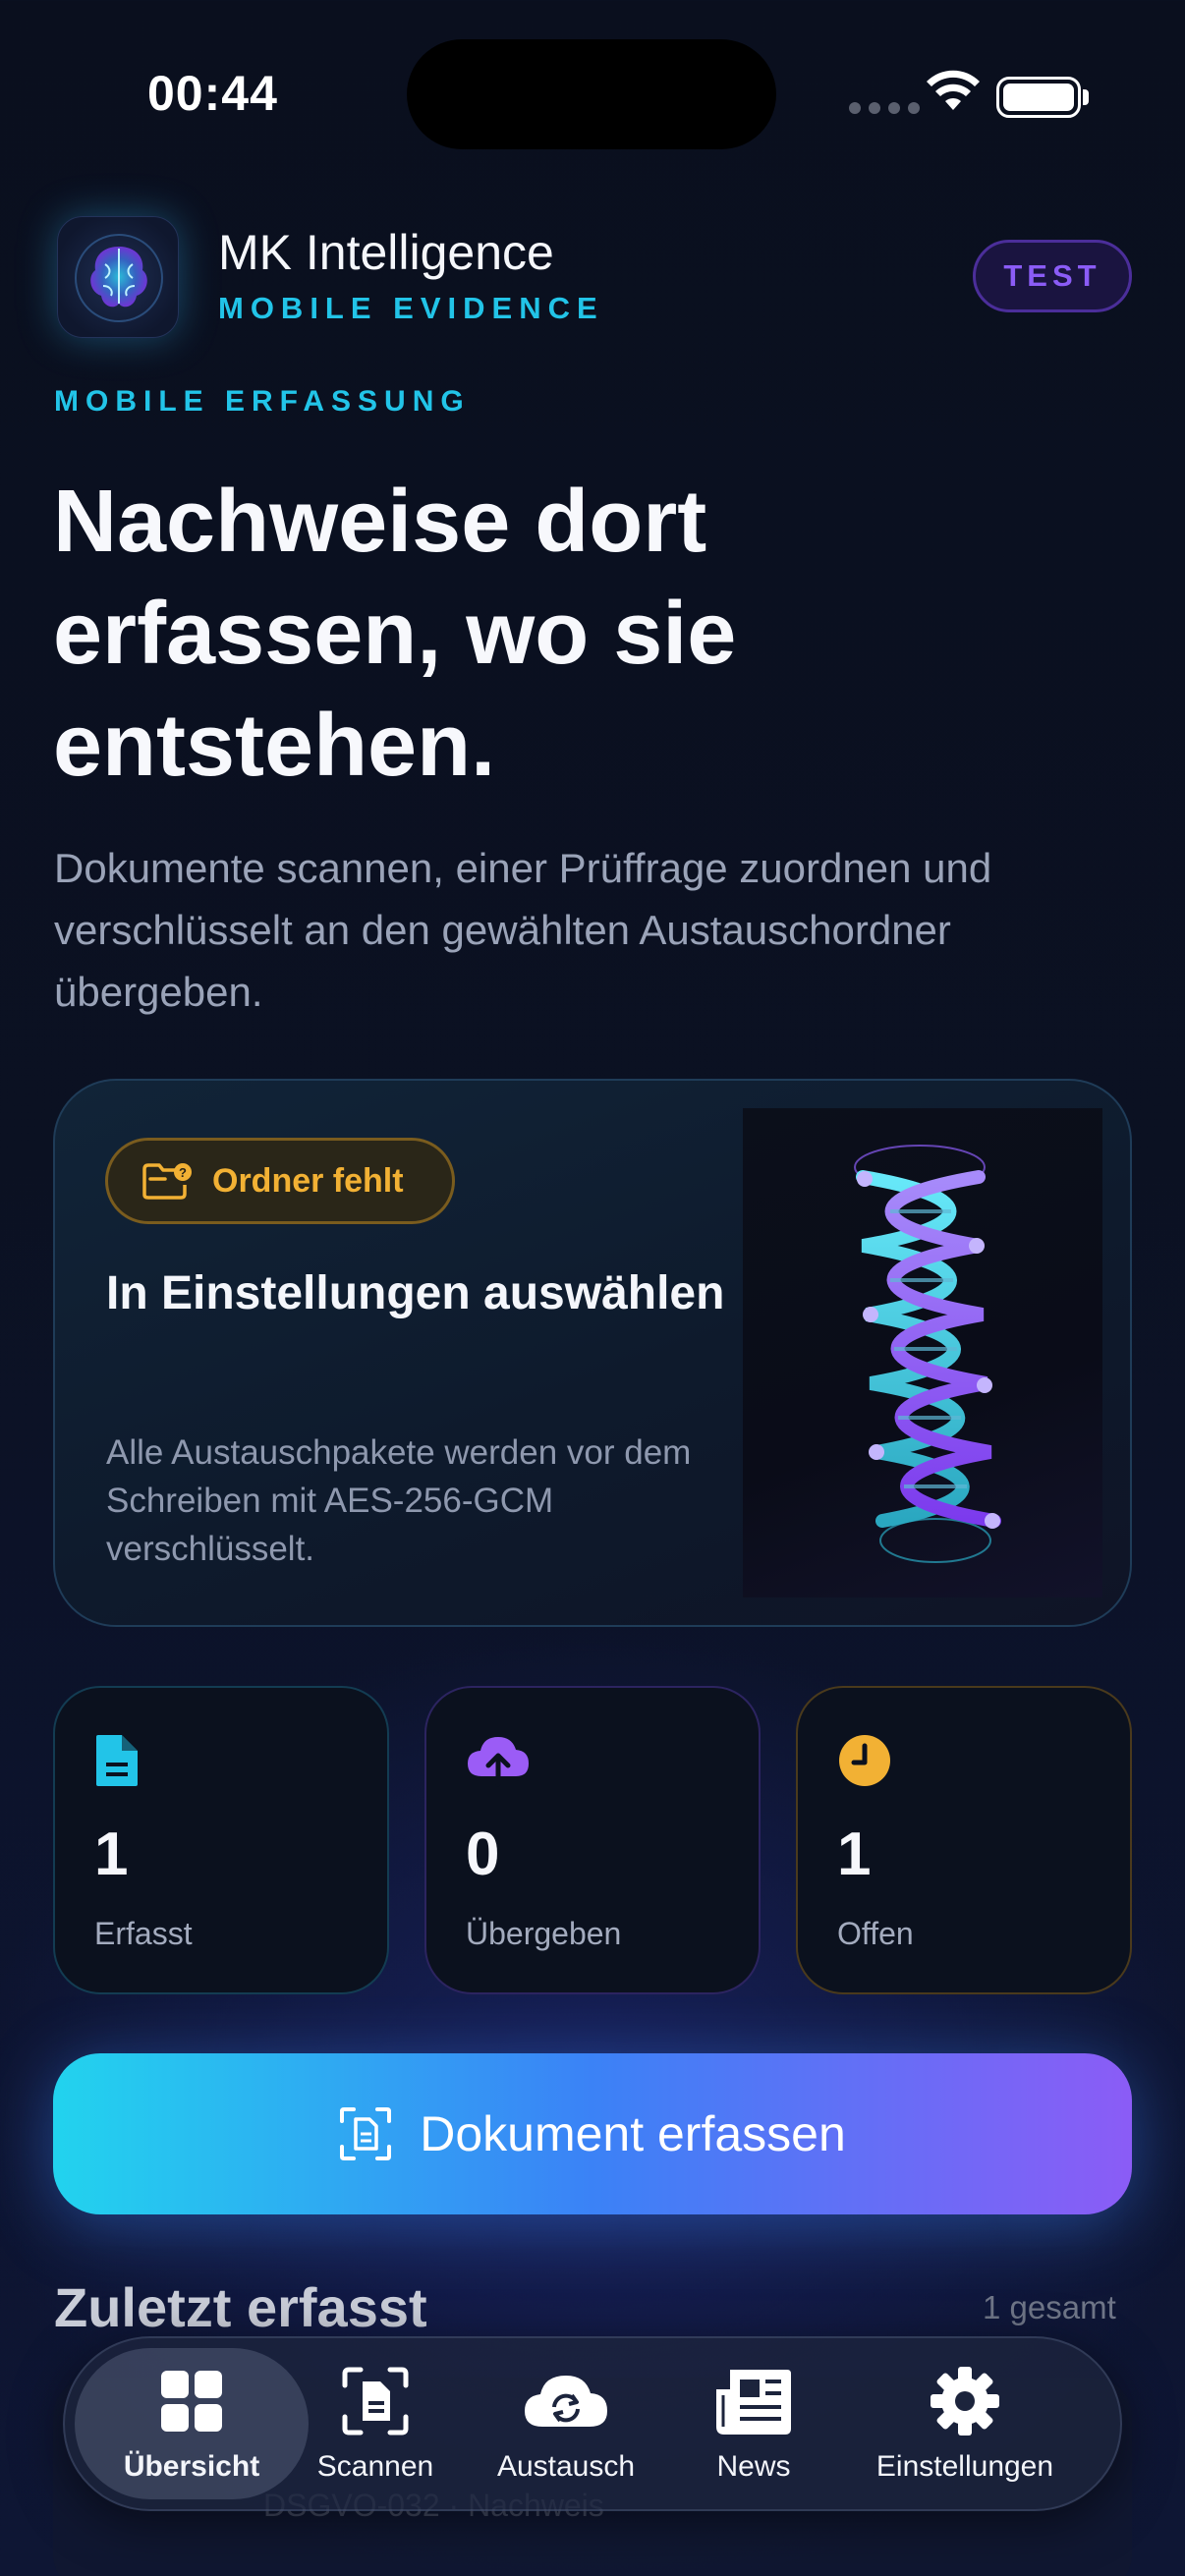 The height and width of the screenshot is (2576, 1185). Describe the element at coordinates (592, 94) in the screenshot. I see `dynamic-island` at that location.